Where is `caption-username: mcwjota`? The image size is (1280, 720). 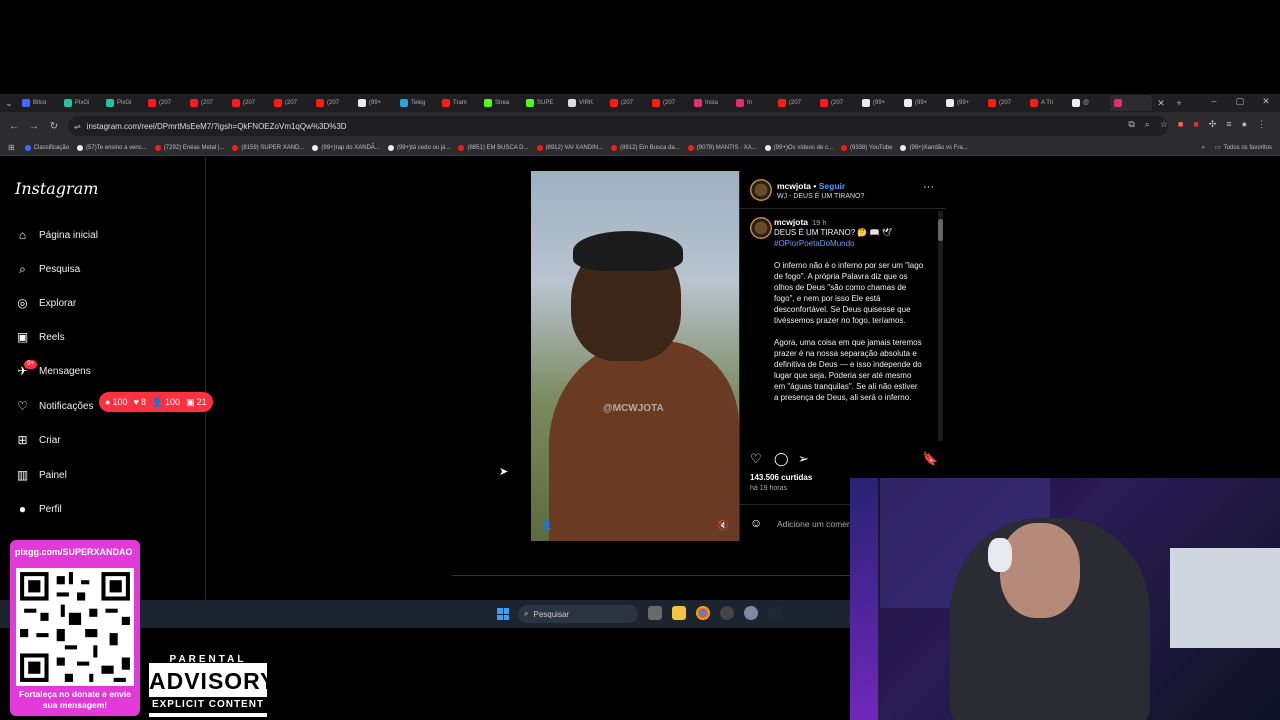 caption-username: mcwjota is located at coordinates (791, 222).